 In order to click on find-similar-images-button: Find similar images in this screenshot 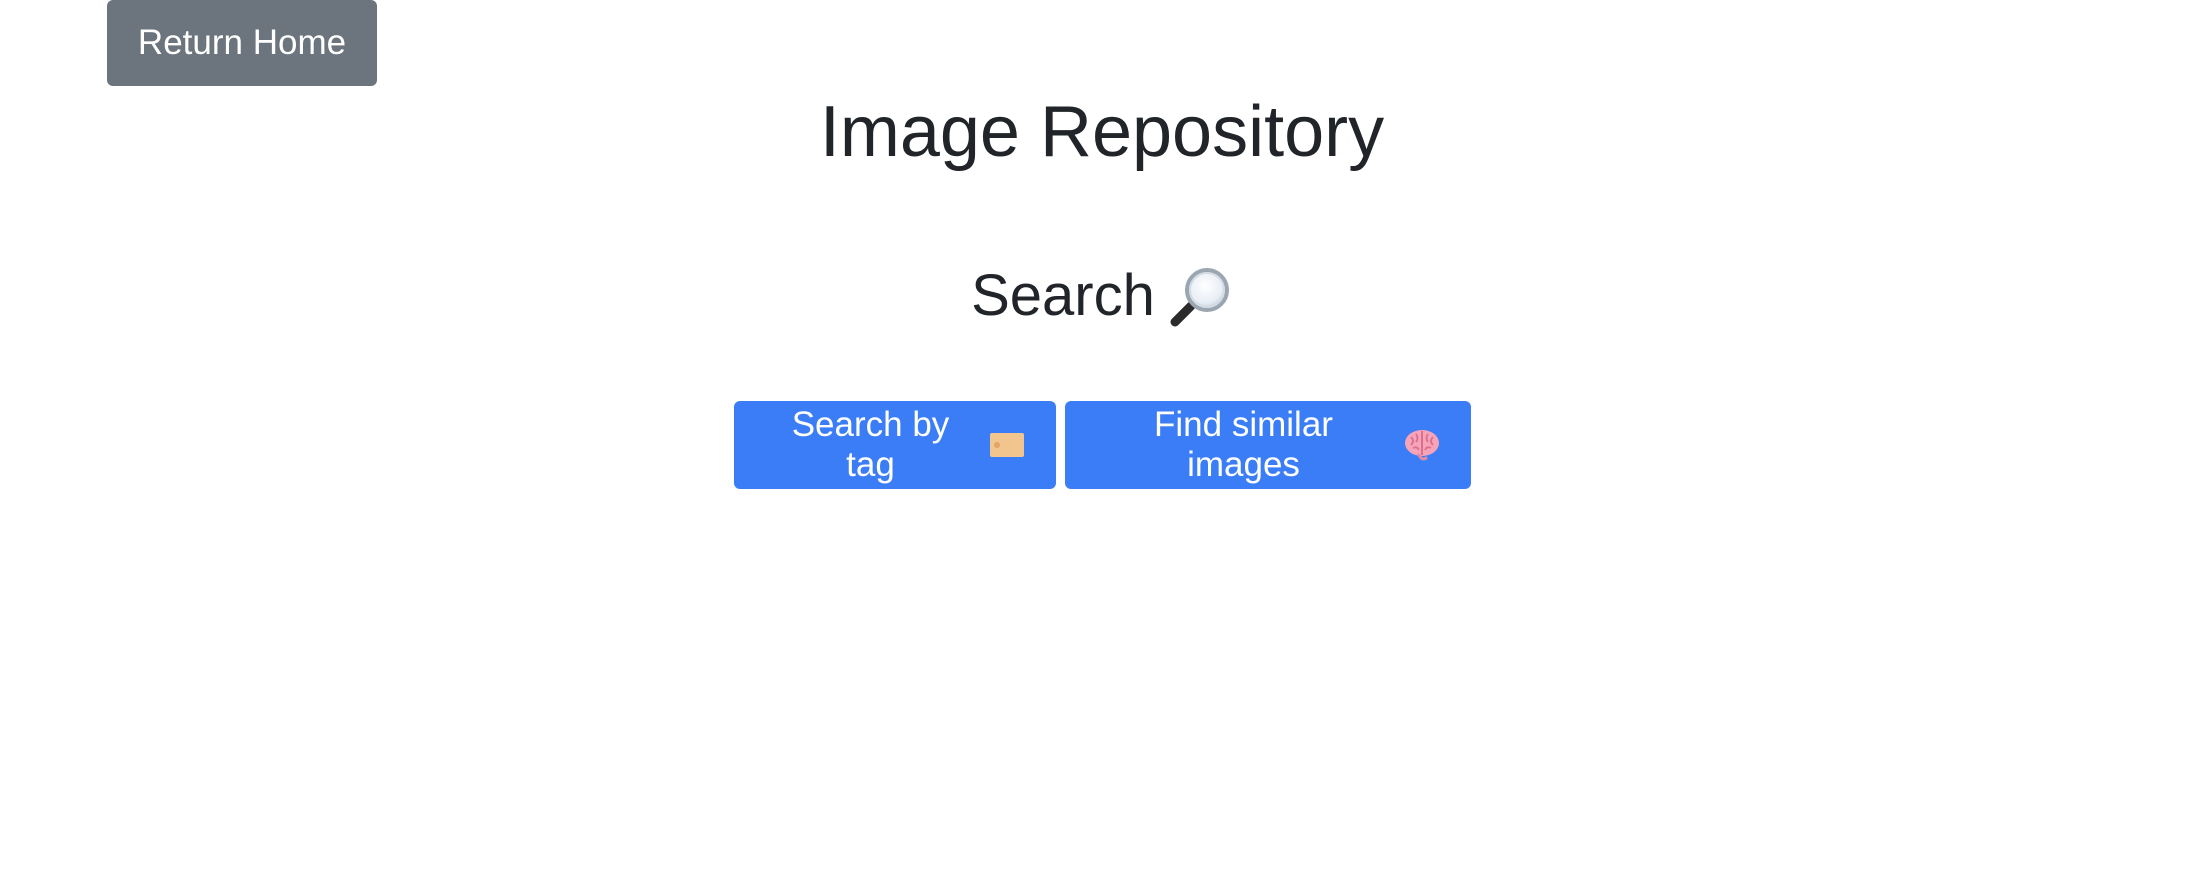, I will do `click(1267, 445)`.